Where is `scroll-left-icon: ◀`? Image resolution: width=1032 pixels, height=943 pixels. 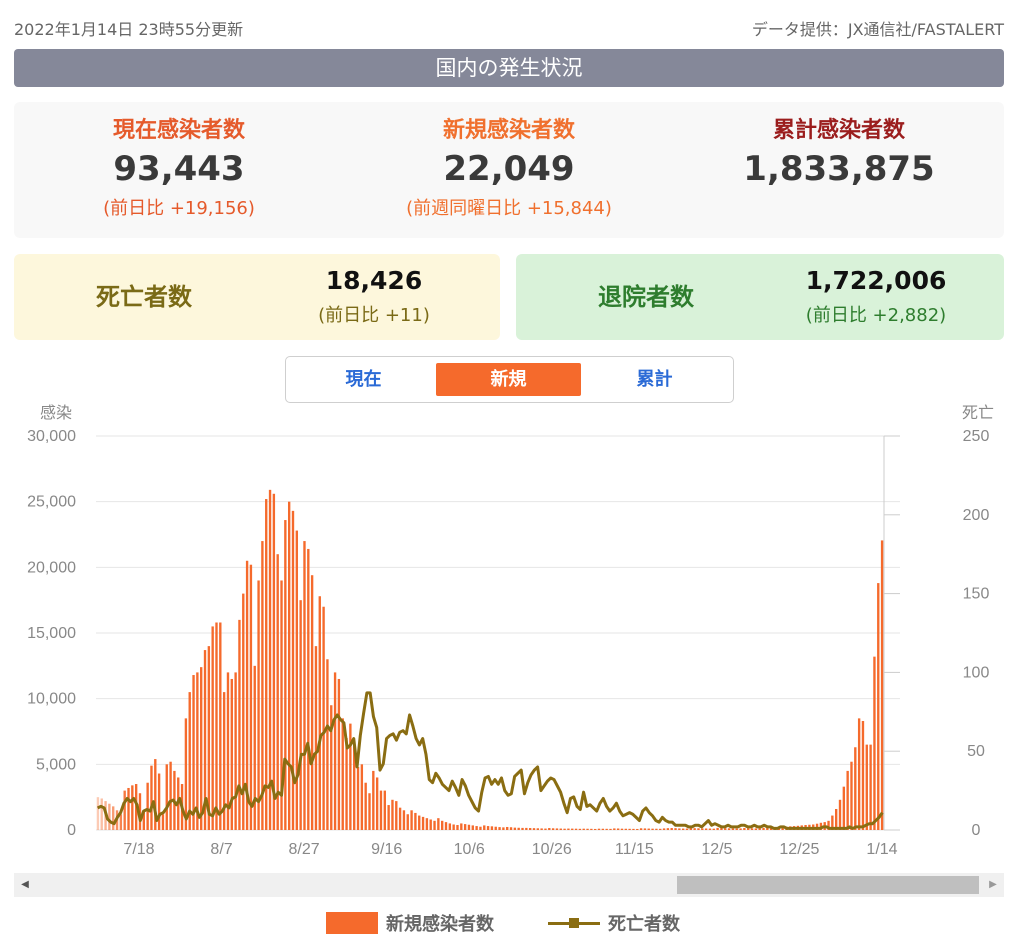
scroll-left-icon: ◀ is located at coordinates (25, 885).